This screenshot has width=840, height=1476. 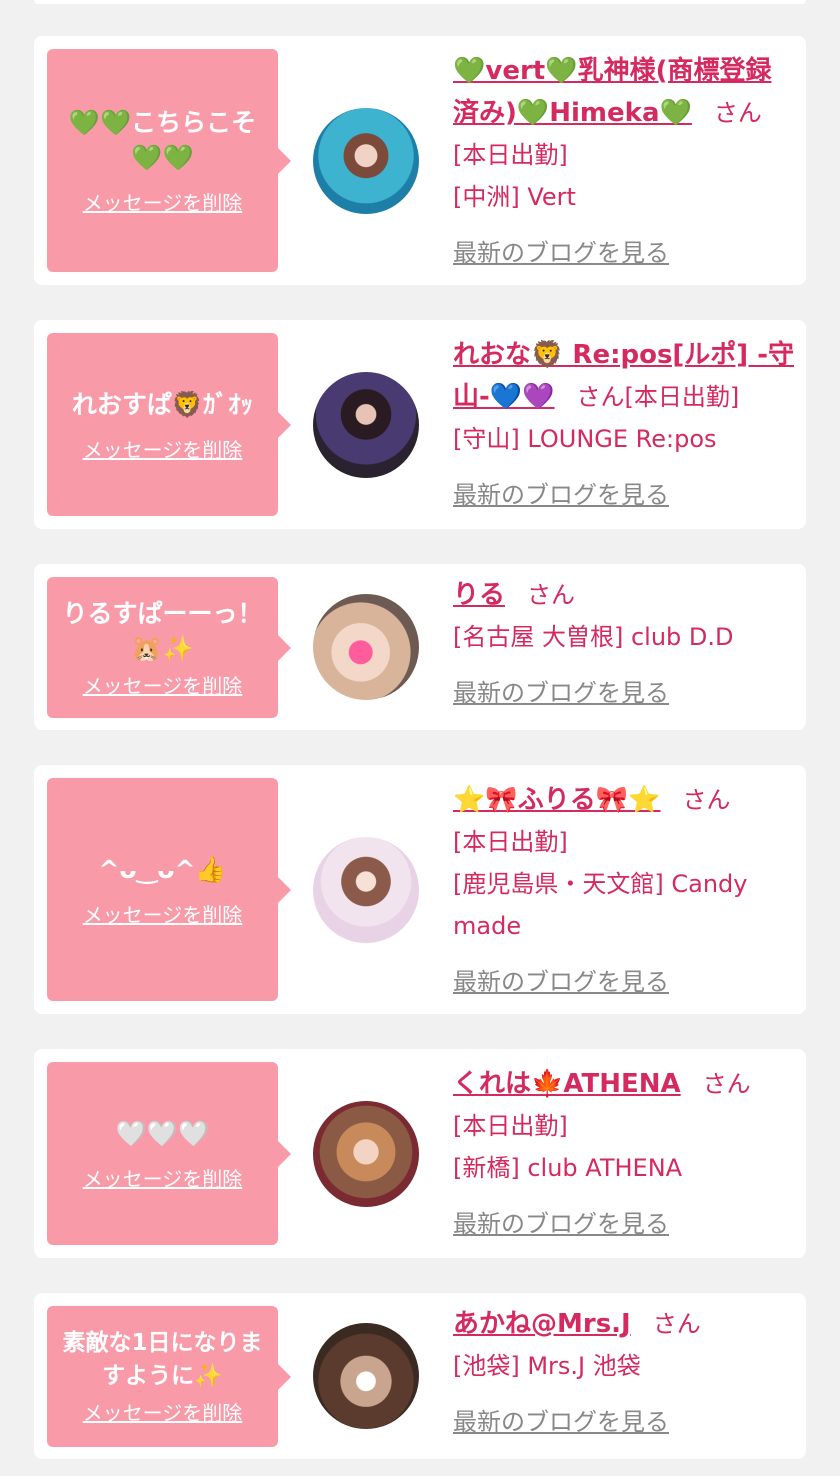 What do you see at coordinates (542, 1324) in the screenshot?
I see `cast-name-link: あかね@Mrs.J` at bounding box center [542, 1324].